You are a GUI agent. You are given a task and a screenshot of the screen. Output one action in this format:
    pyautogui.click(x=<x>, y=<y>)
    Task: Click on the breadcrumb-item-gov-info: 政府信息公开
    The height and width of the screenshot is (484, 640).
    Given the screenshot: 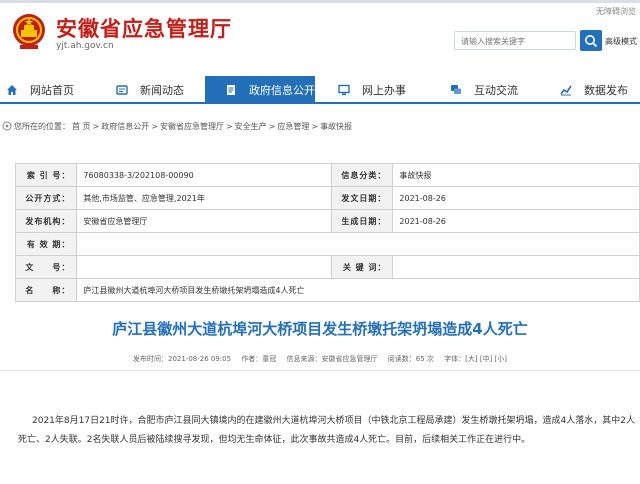 What is the action you would take?
    pyautogui.click(x=125, y=126)
    